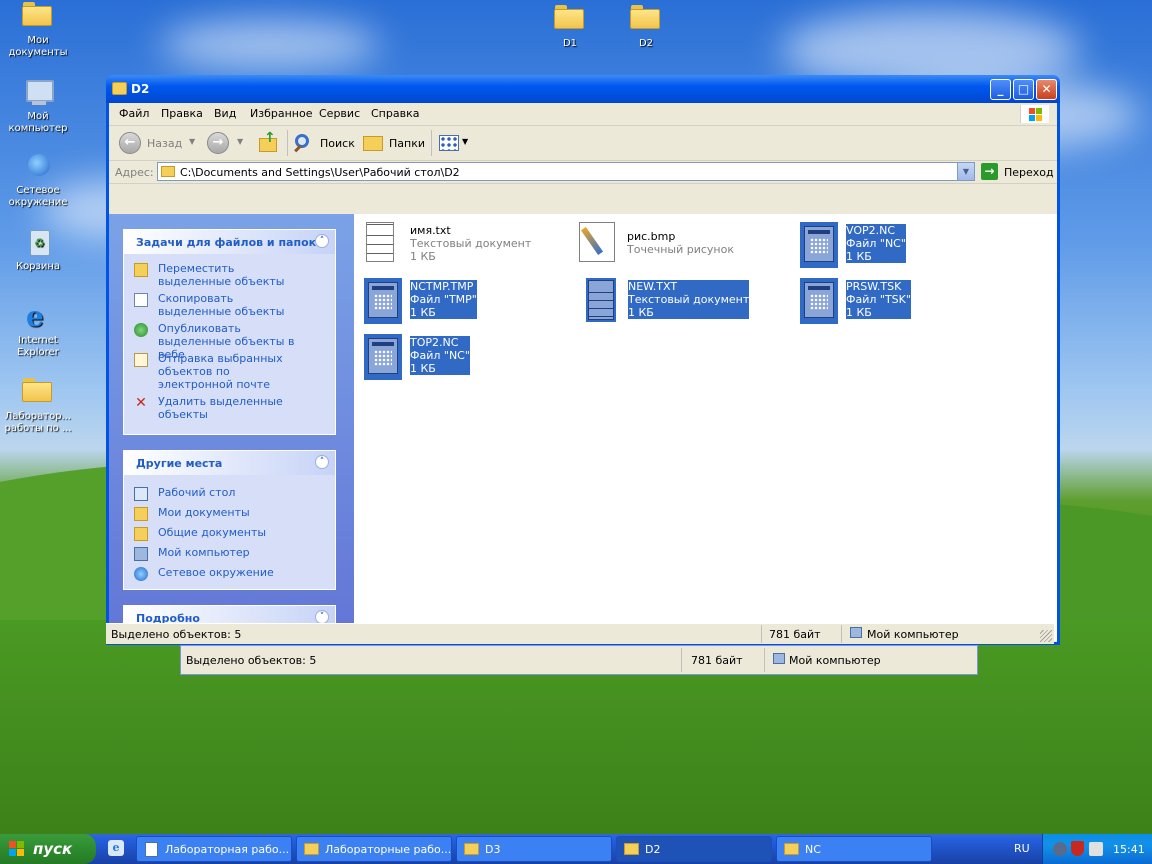  I want to click on language-indicator: RU, so click(1022, 848).